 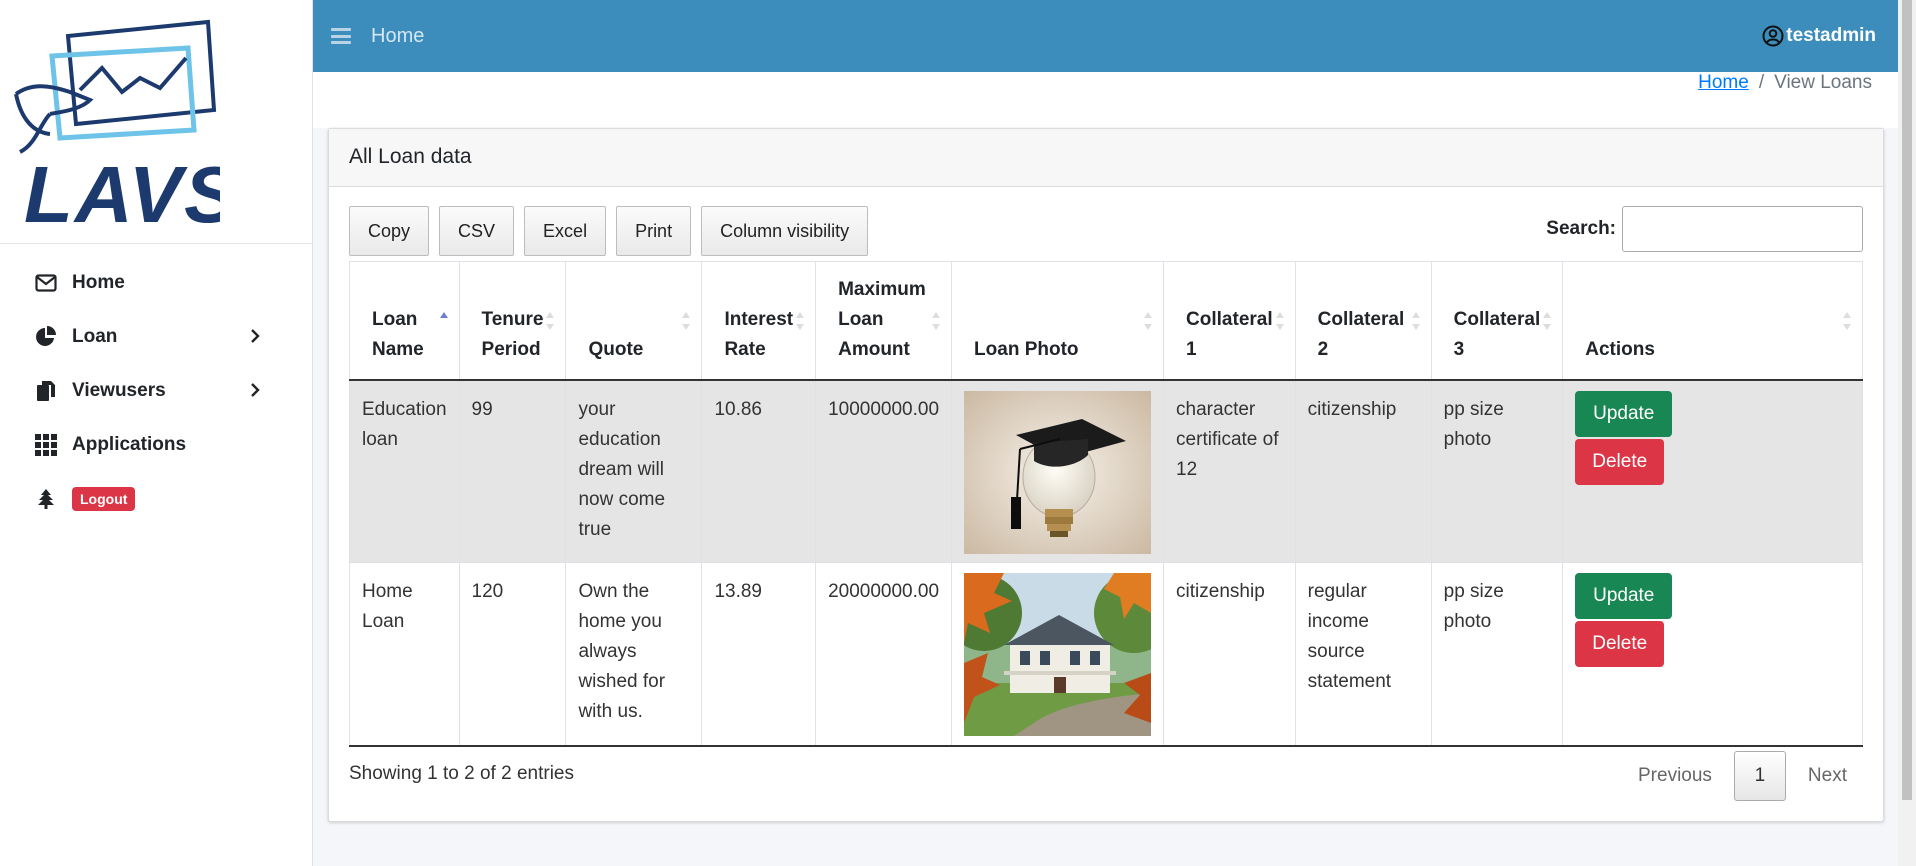 What do you see at coordinates (46, 283) in the screenshot?
I see `envelope-icon` at bounding box center [46, 283].